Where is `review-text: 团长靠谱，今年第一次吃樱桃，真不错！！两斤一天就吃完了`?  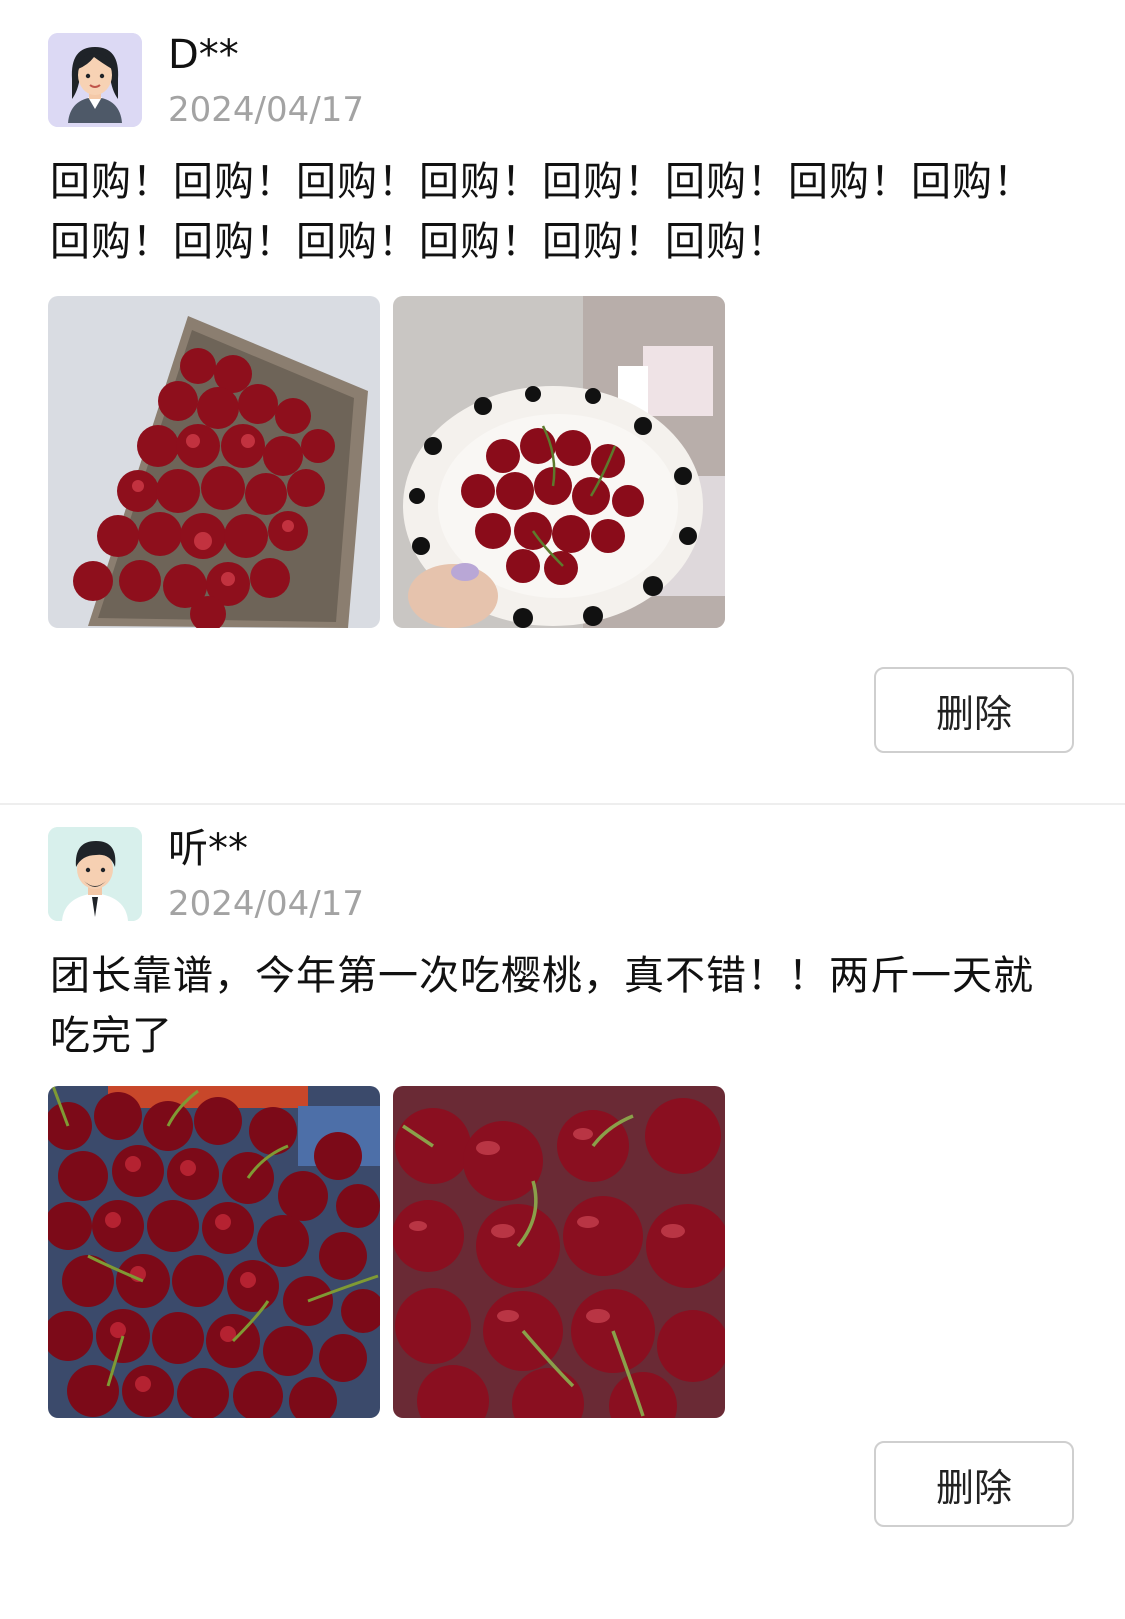
review-text: 团长靠谱，今年第一次吃樱桃，真不错！！两斤一天就吃完了 is located at coordinates (542, 1006).